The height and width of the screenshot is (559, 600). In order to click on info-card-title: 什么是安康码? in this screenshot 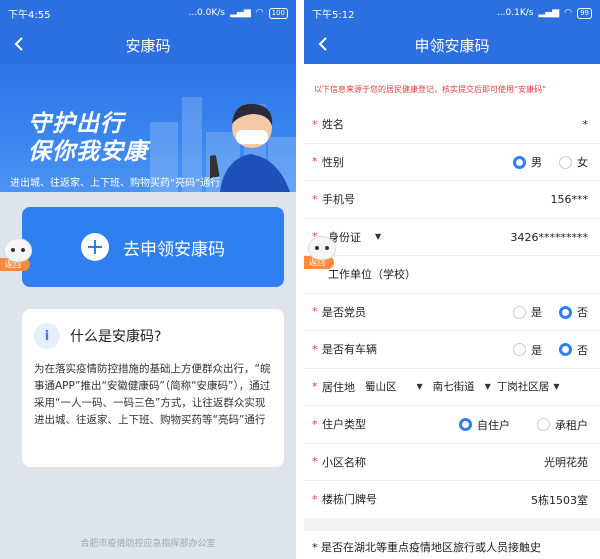, I will do `click(116, 337)`.